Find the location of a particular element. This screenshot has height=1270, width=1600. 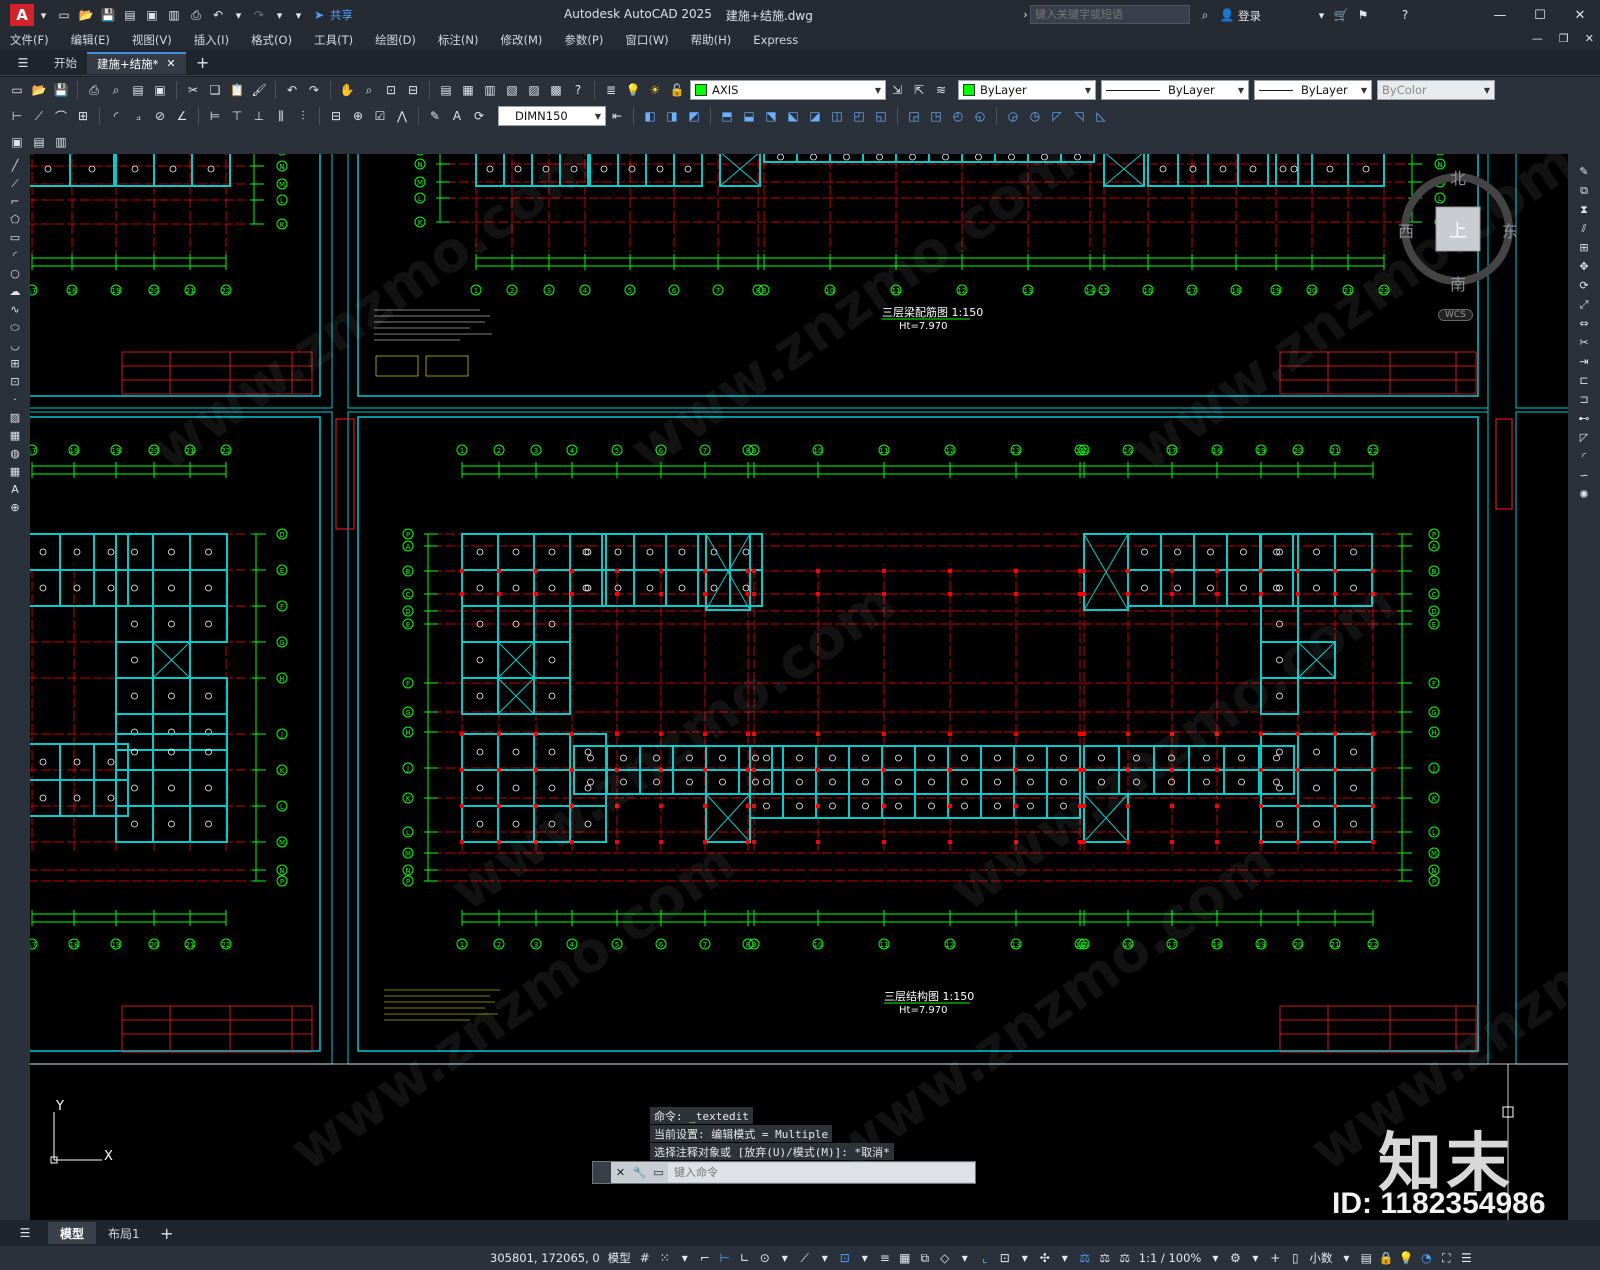

new-file-icon: ▭ is located at coordinates (64, 15).